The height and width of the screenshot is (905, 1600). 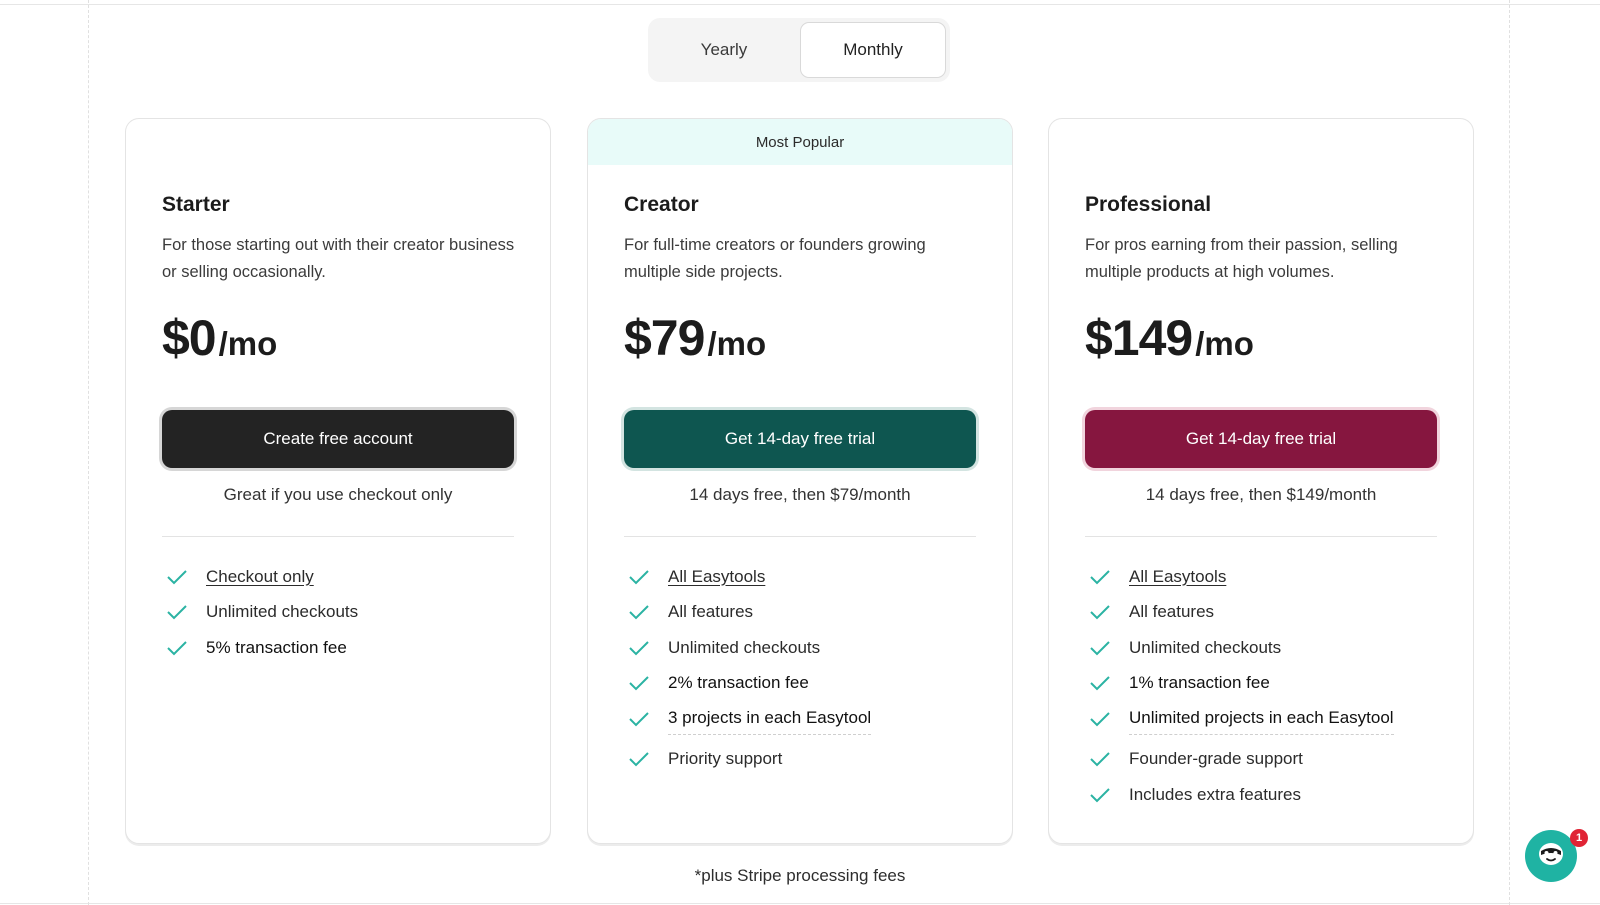 I want to click on feature-text: 1% transaction fee, so click(x=1199, y=683).